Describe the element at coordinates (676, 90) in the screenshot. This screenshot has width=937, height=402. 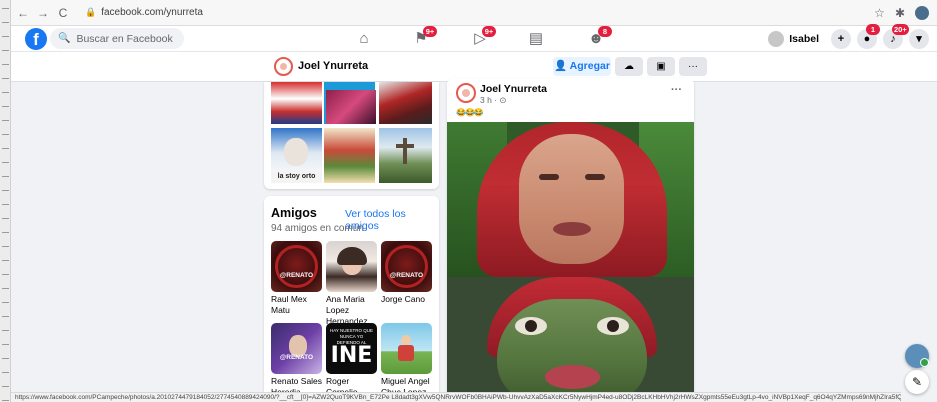
I see `post-more-options-icon: ···` at that location.